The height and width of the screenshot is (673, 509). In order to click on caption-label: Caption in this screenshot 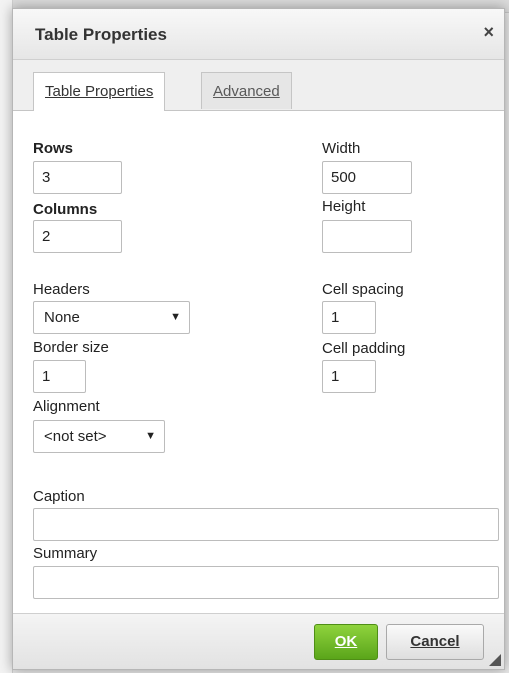, I will do `click(59, 496)`.